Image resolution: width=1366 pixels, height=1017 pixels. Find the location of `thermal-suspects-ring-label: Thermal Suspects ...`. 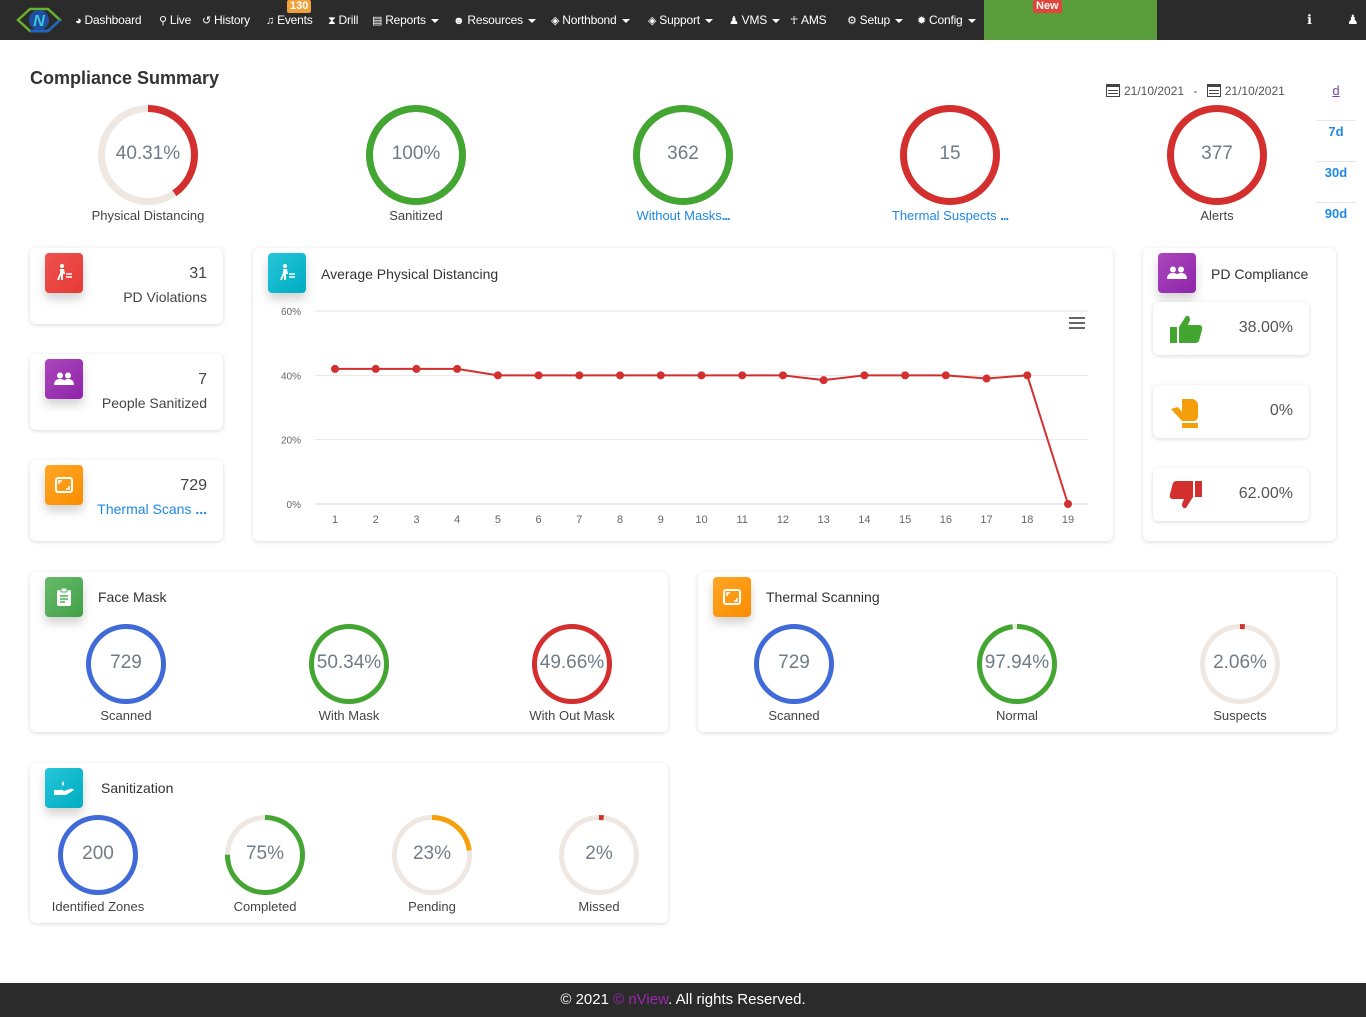

thermal-suspects-ring-label: Thermal Suspects ... is located at coordinates (950, 215).